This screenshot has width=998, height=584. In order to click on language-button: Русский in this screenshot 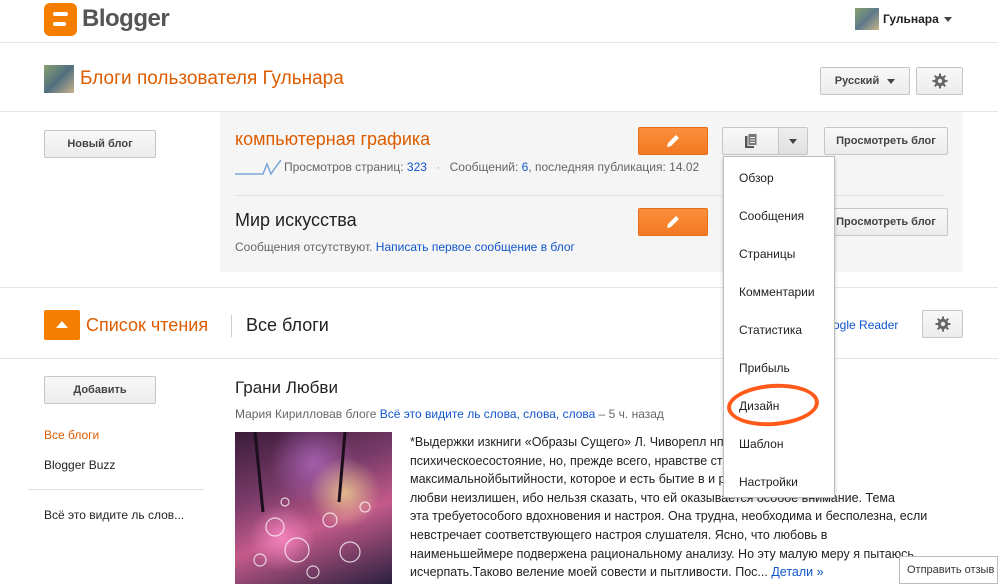, I will do `click(865, 81)`.